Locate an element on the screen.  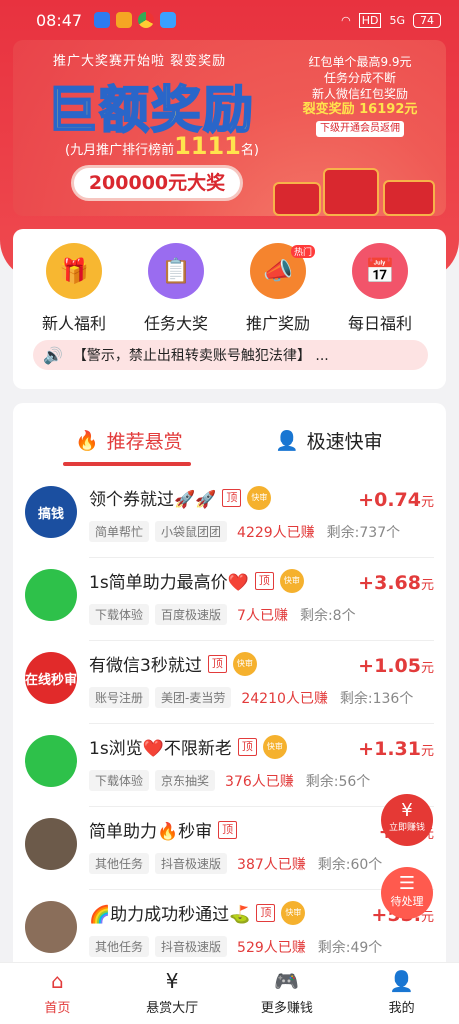
wifi-icon: ◠ is located at coordinates (346, 20).